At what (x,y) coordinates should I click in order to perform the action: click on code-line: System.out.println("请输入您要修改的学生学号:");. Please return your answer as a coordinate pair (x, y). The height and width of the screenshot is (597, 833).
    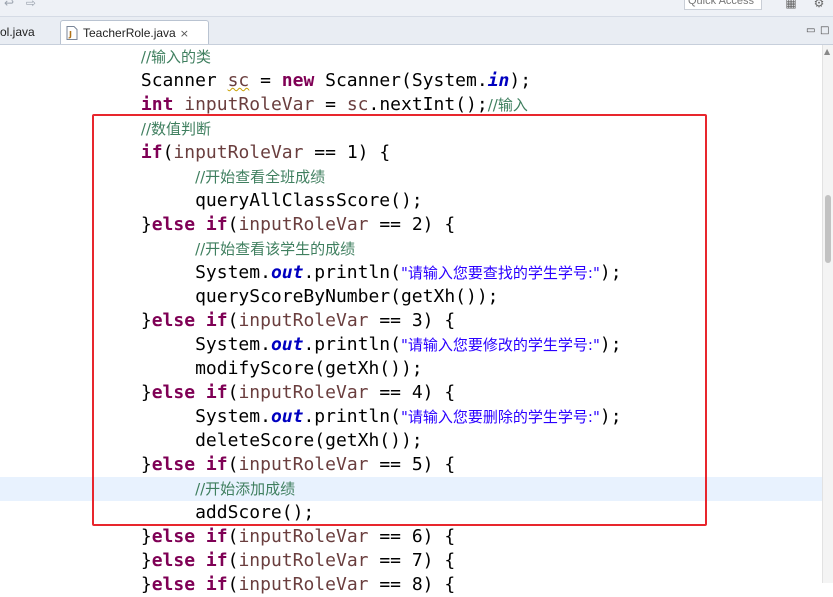
    Looking at the image, I should click on (311, 344).